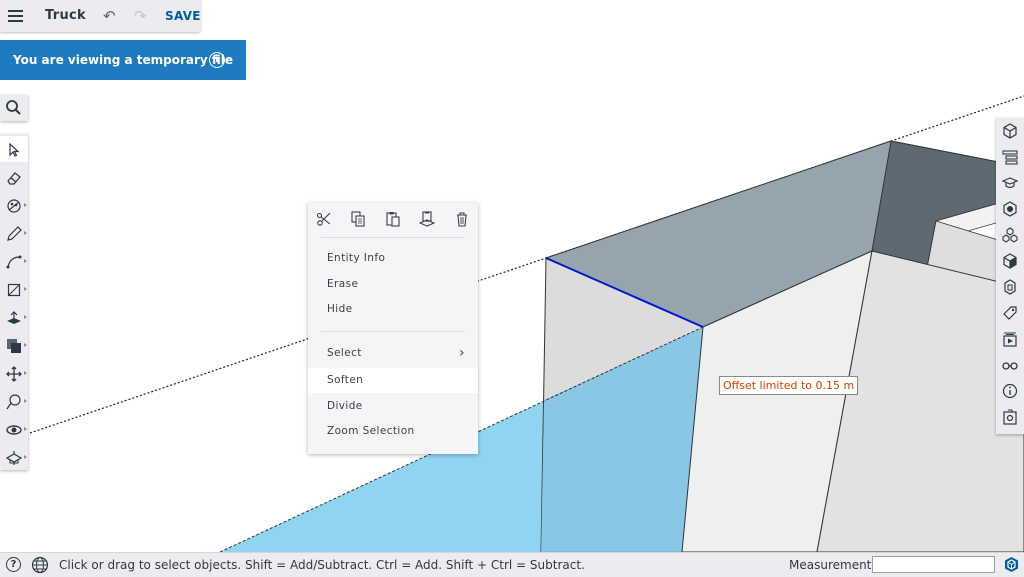 The height and width of the screenshot is (577, 1024). I want to click on components-icon, so click(1010, 235).